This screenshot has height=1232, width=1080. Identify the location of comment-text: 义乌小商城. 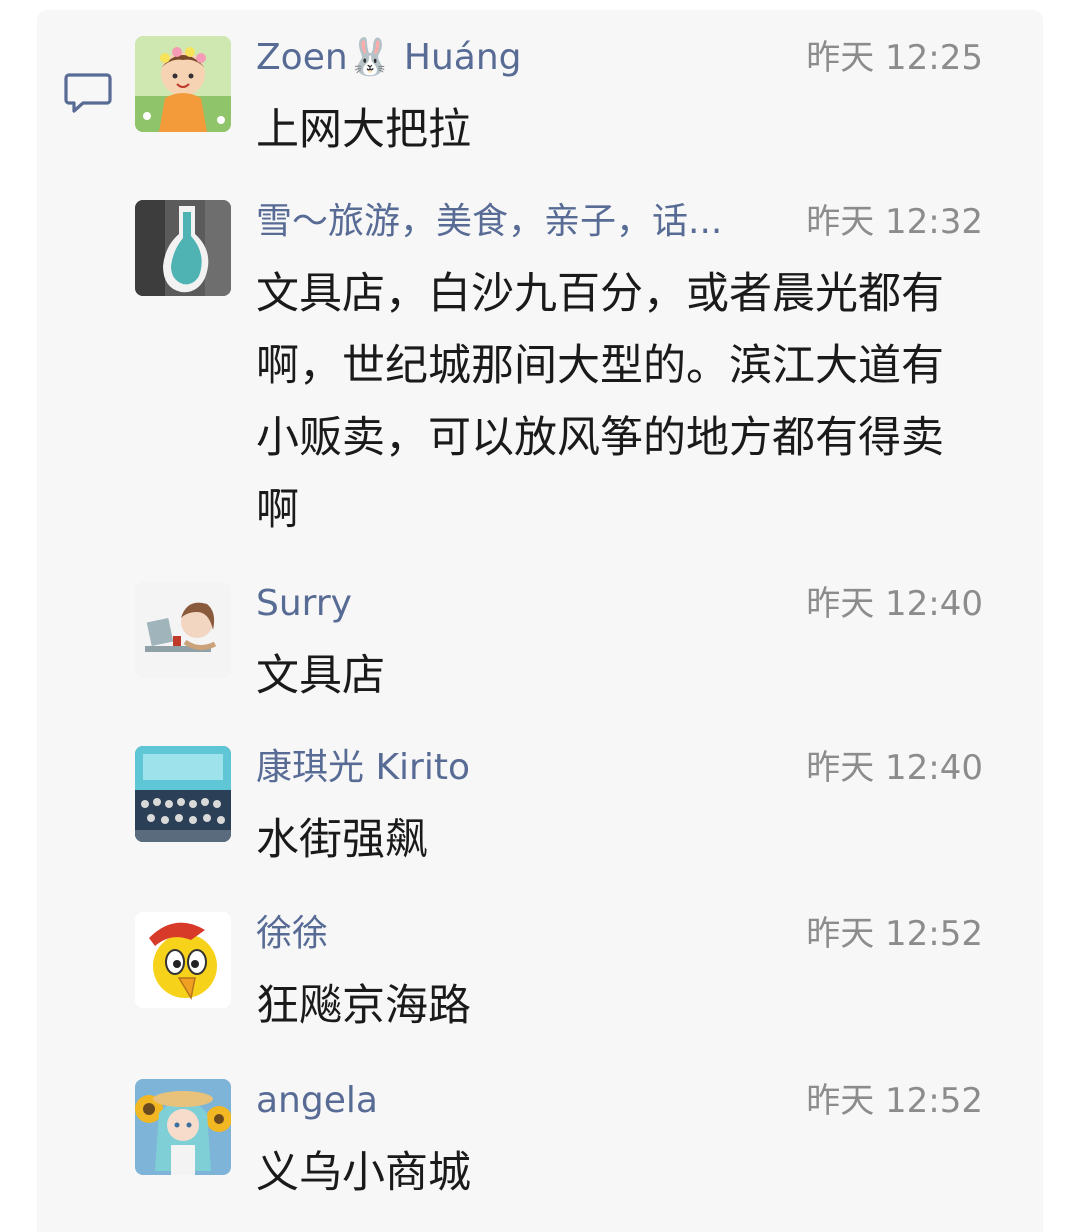
(363, 1173).